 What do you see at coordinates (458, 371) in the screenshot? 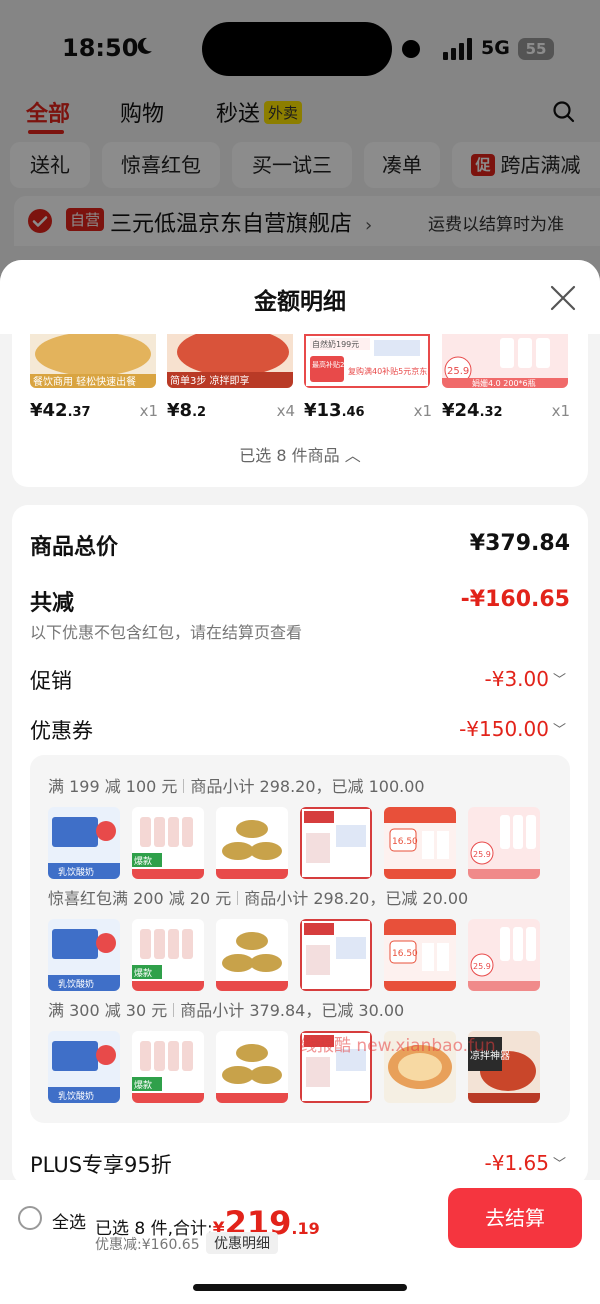
I see `product-thumb-text: 25.9` at bounding box center [458, 371].